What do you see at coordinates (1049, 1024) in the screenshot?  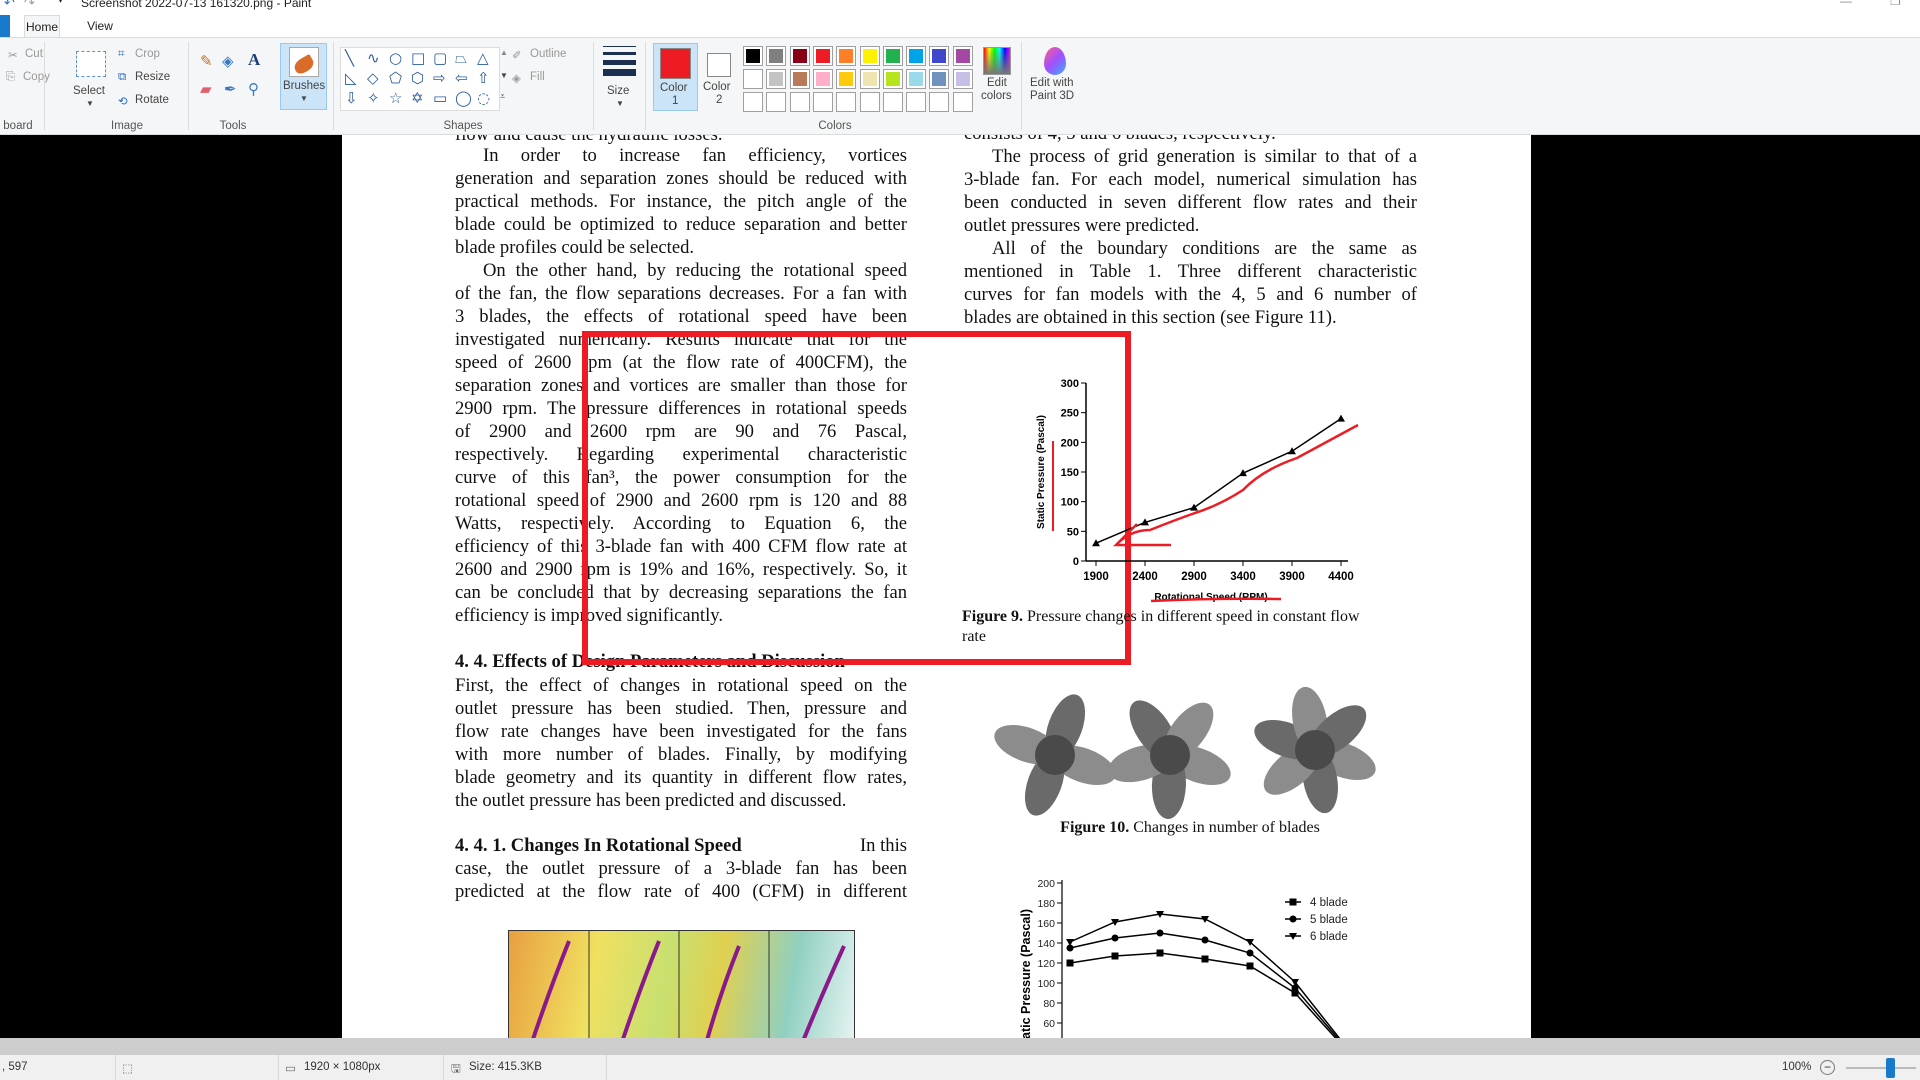 I see `y-tick-label: 60` at bounding box center [1049, 1024].